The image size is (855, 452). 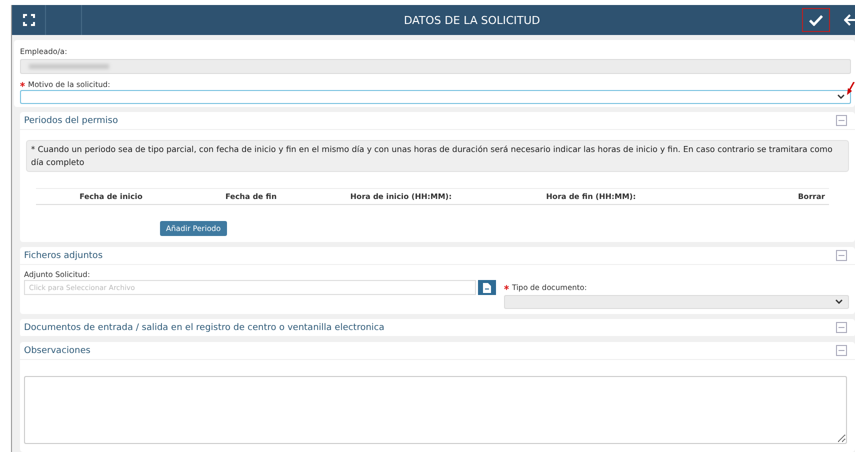 What do you see at coordinates (204, 327) in the screenshot?
I see `section-title: Documentos de entrada / salida en el registro de centro o ventanilla electronica` at bounding box center [204, 327].